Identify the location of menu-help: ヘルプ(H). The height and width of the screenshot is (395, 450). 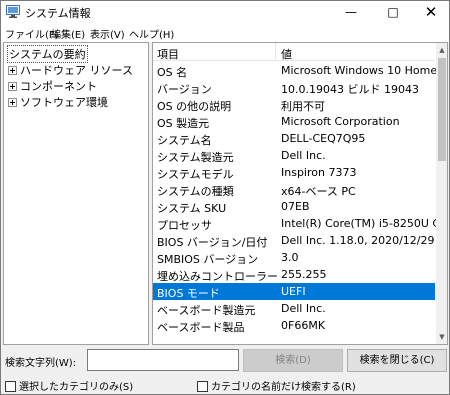
(151, 33).